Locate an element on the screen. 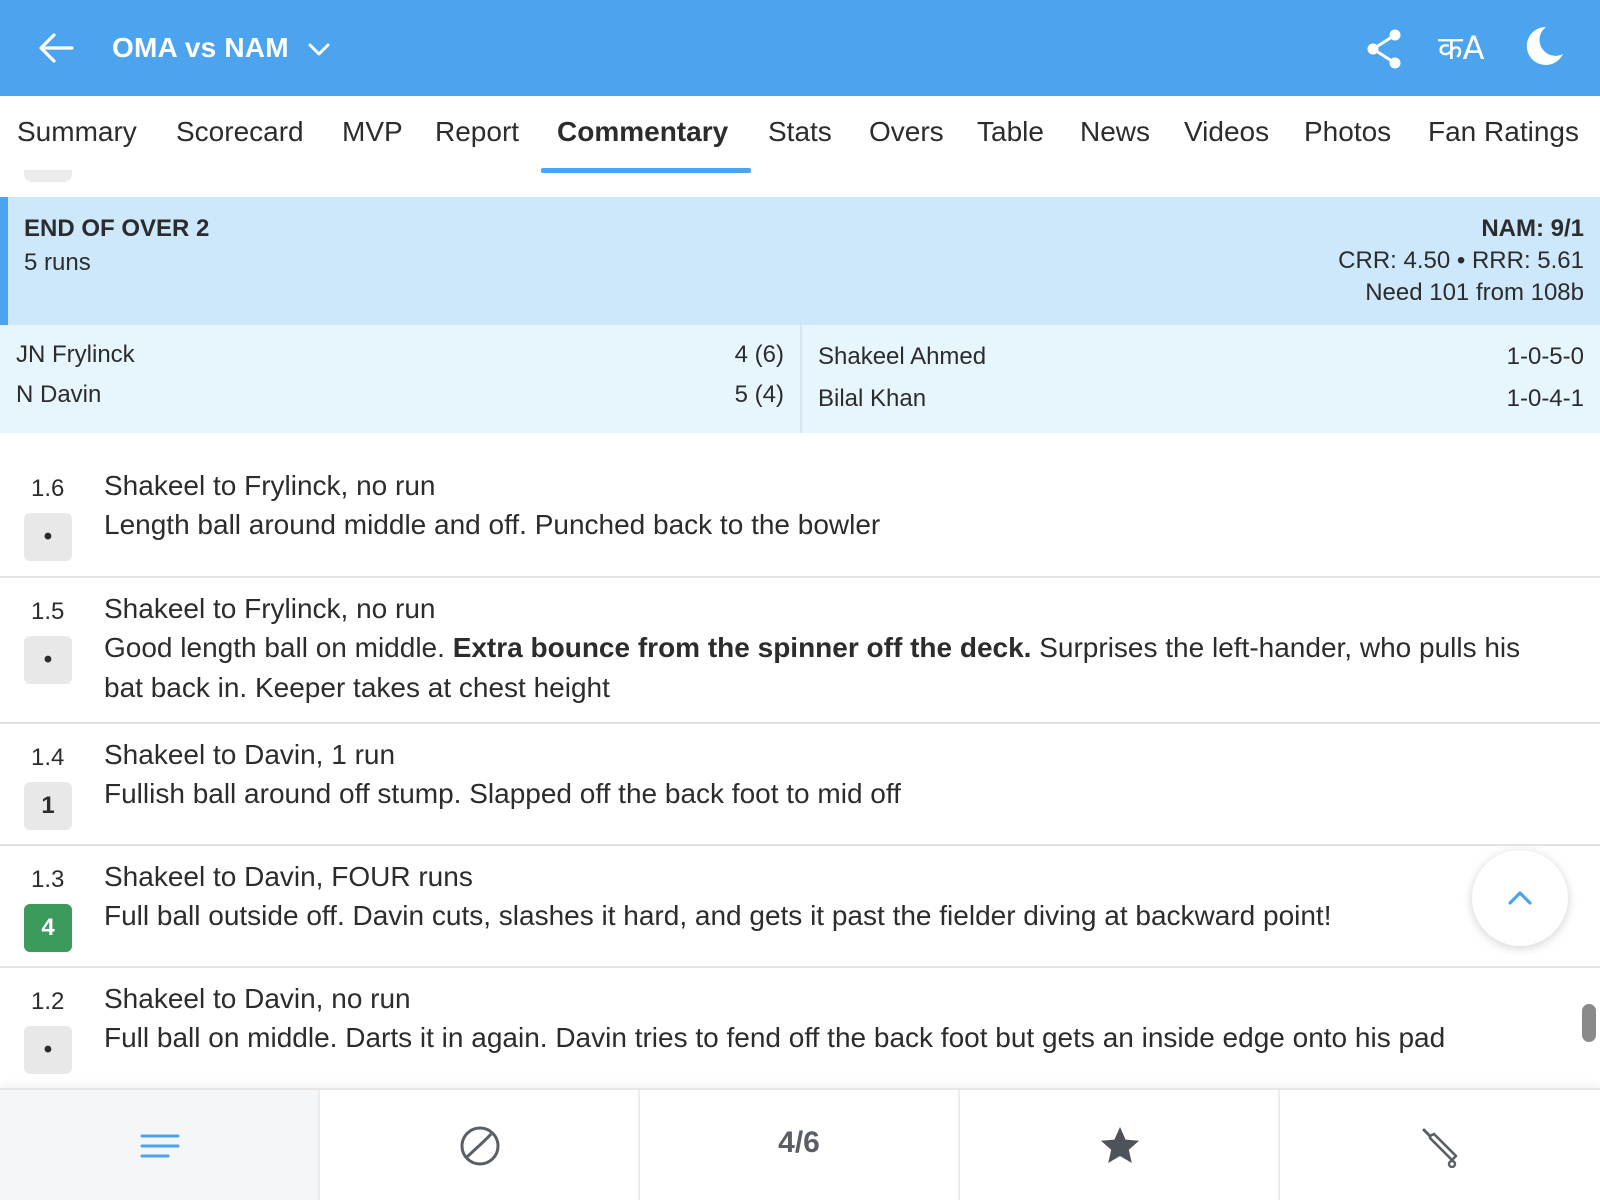  menu-lines-icon is located at coordinates (160, 1146).